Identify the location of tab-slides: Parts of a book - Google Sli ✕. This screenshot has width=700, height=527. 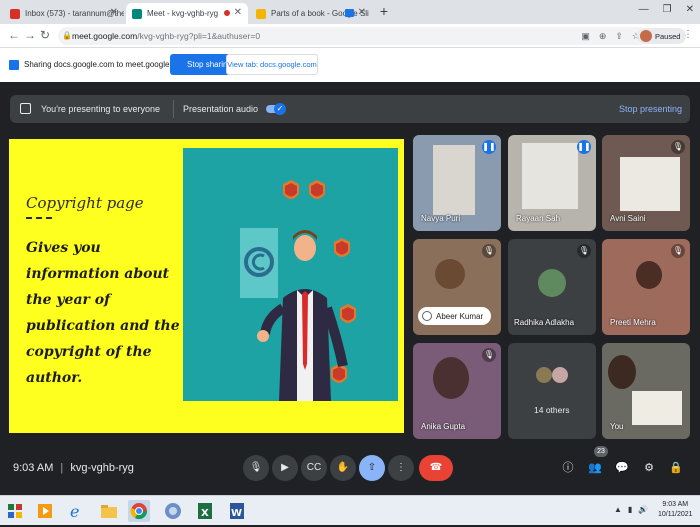
(311, 13).